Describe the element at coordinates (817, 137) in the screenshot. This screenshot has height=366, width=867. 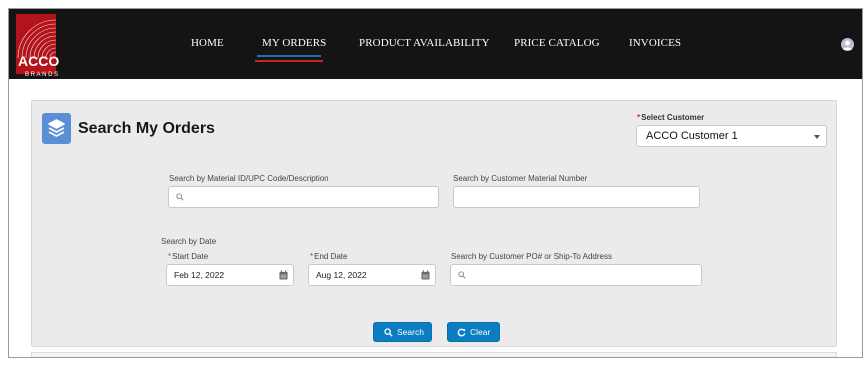
I see `chevron-down-icon` at that location.